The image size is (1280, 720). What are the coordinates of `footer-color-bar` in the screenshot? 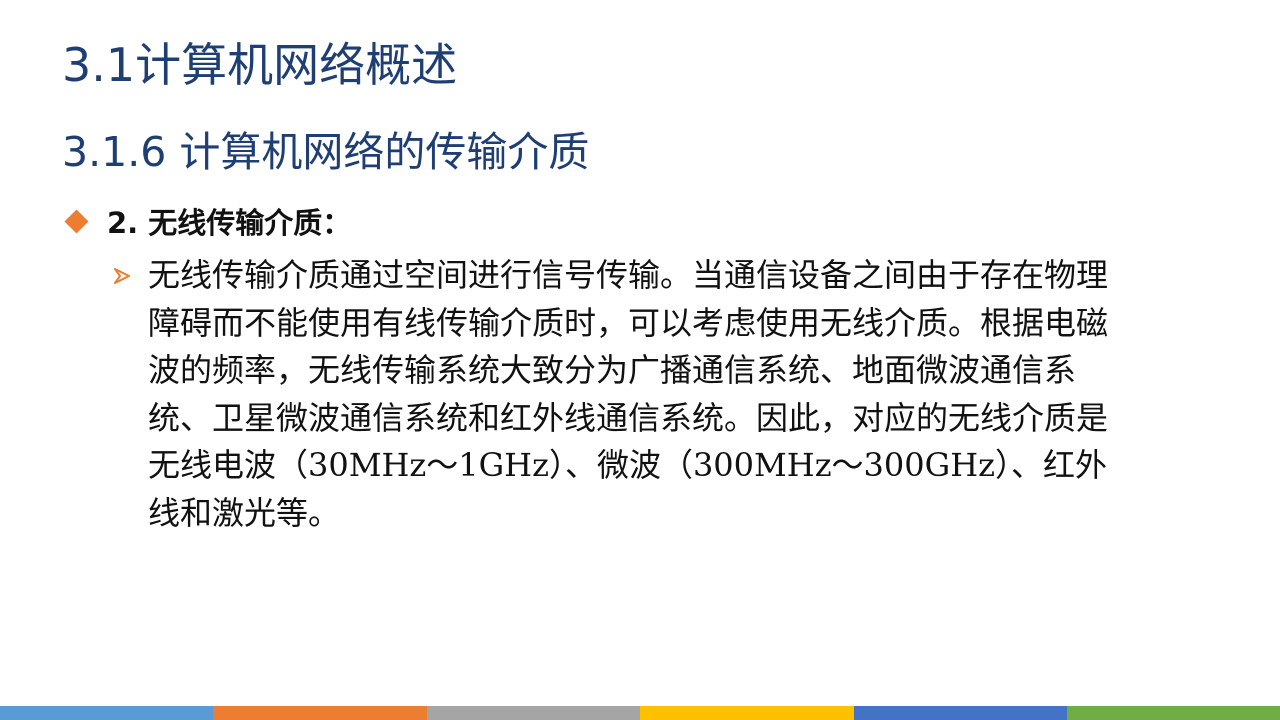 It's located at (640, 713).